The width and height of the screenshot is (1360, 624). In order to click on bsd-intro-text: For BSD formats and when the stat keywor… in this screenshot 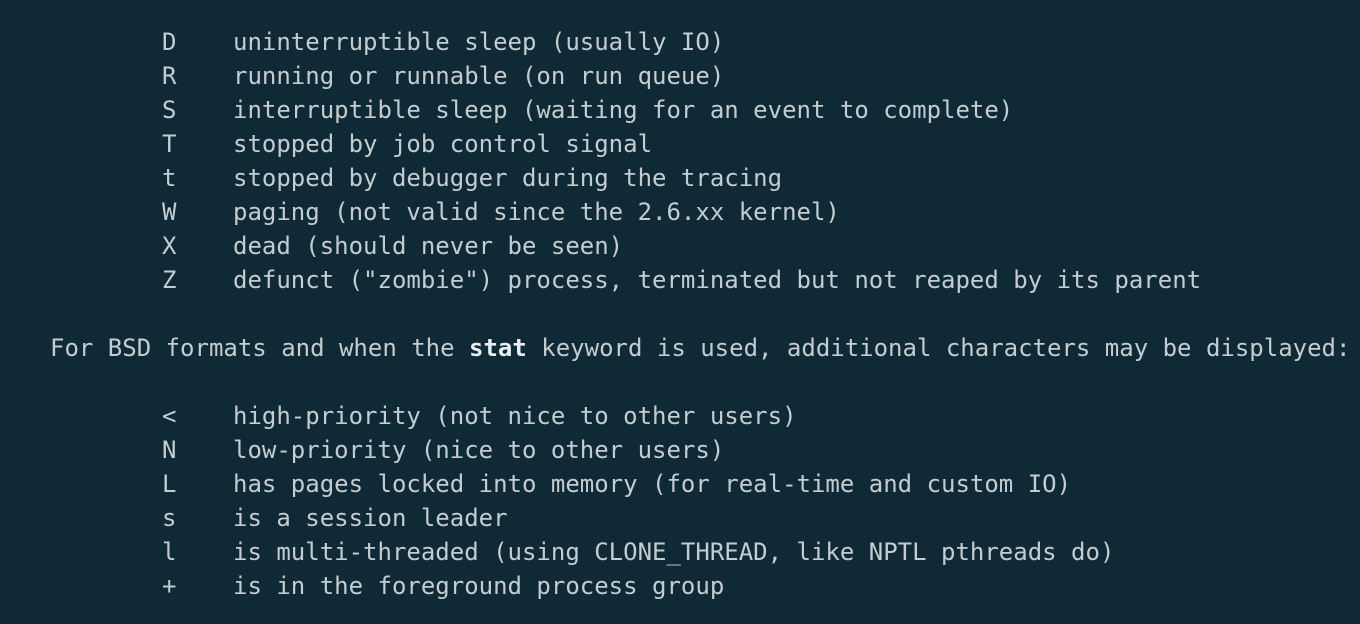, I will do `click(700, 348)`.